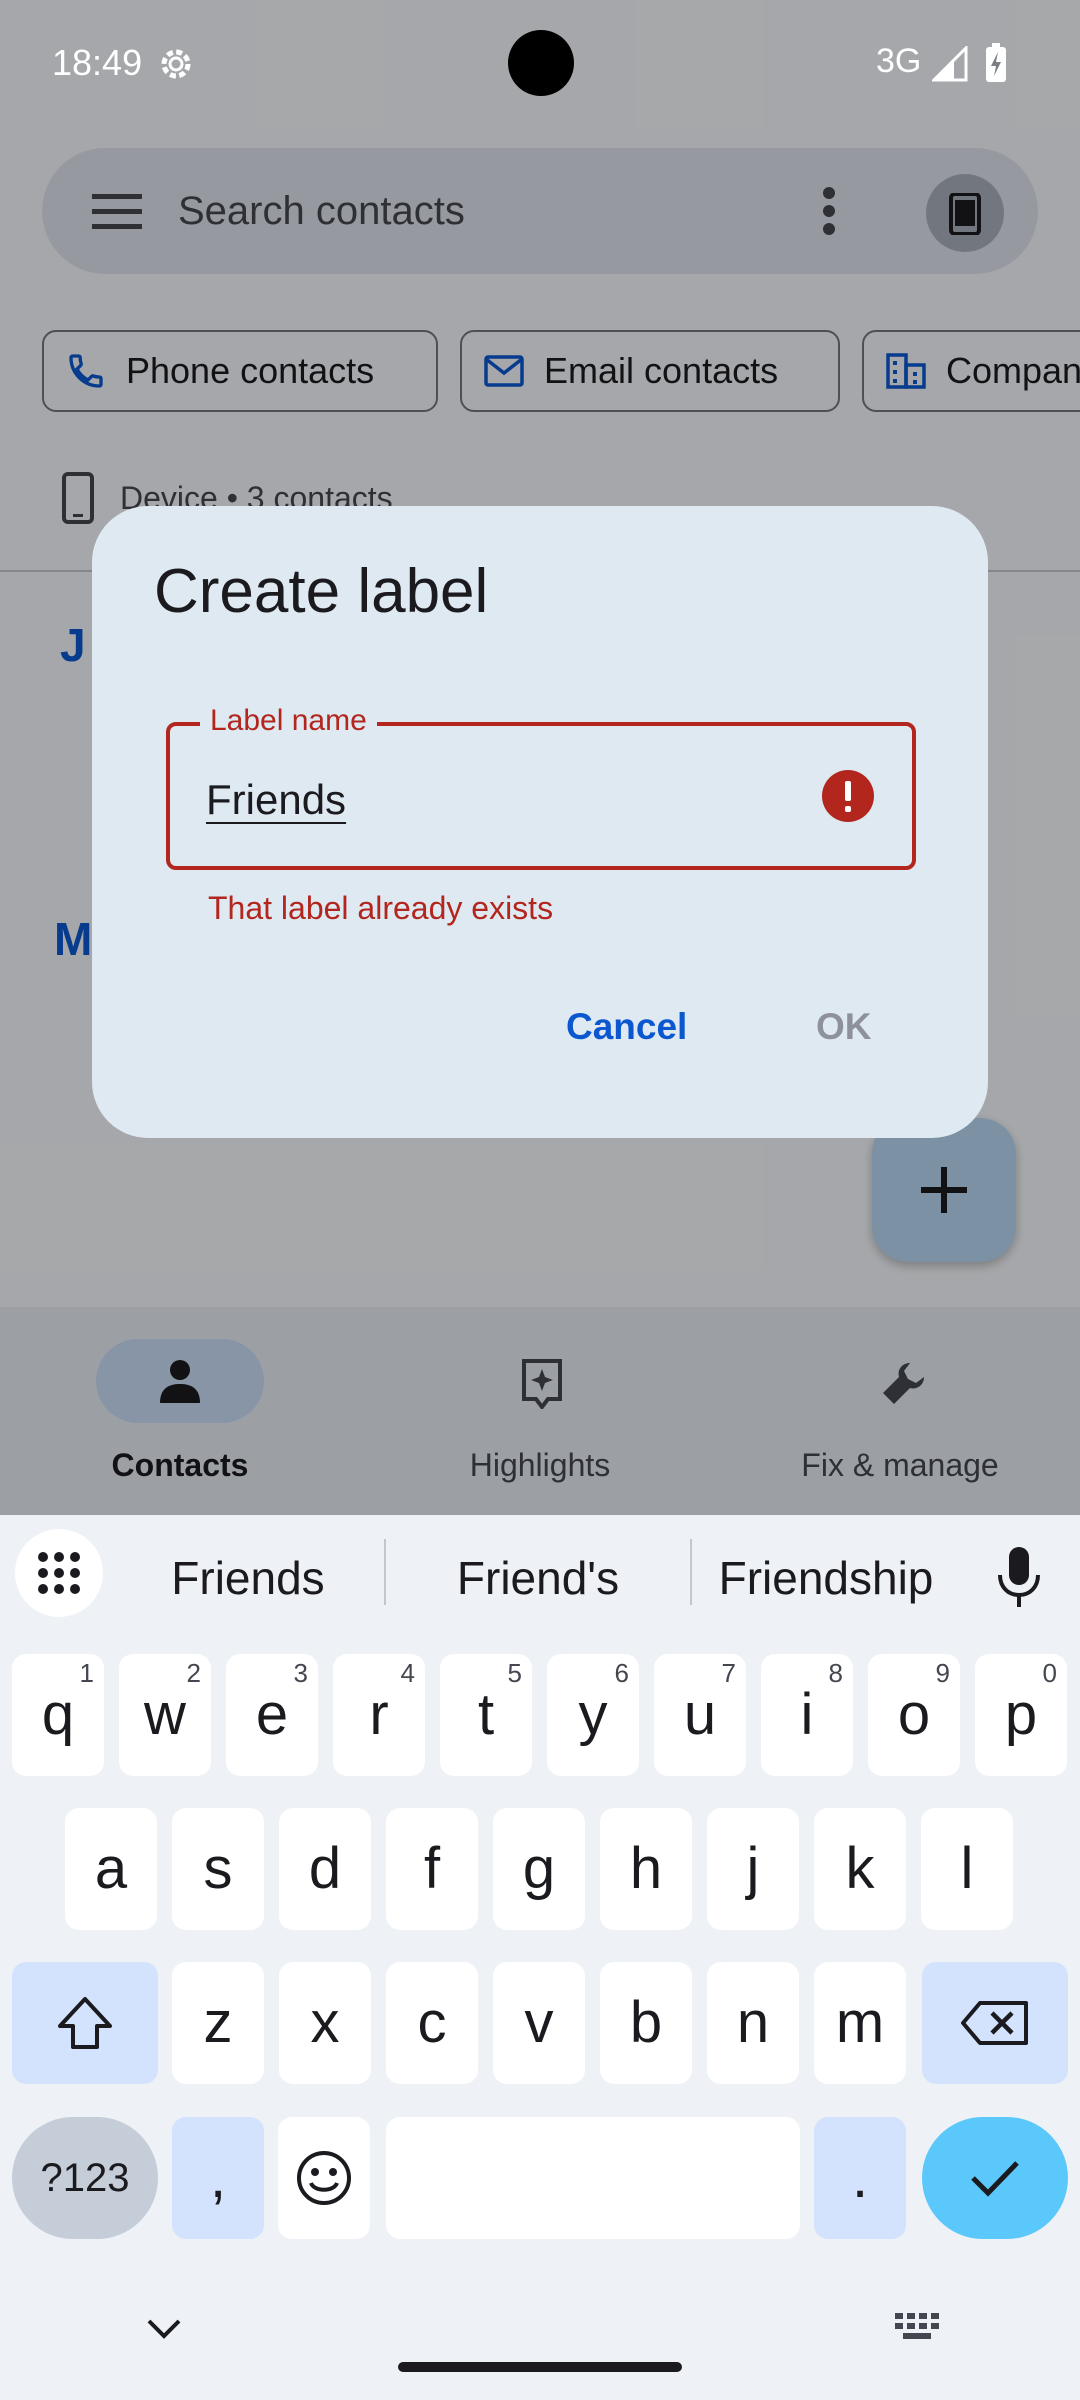 This screenshot has height=2400, width=1080. What do you see at coordinates (835, 1673) in the screenshot?
I see `key-number-hint: 8` at bounding box center [835, 1673].